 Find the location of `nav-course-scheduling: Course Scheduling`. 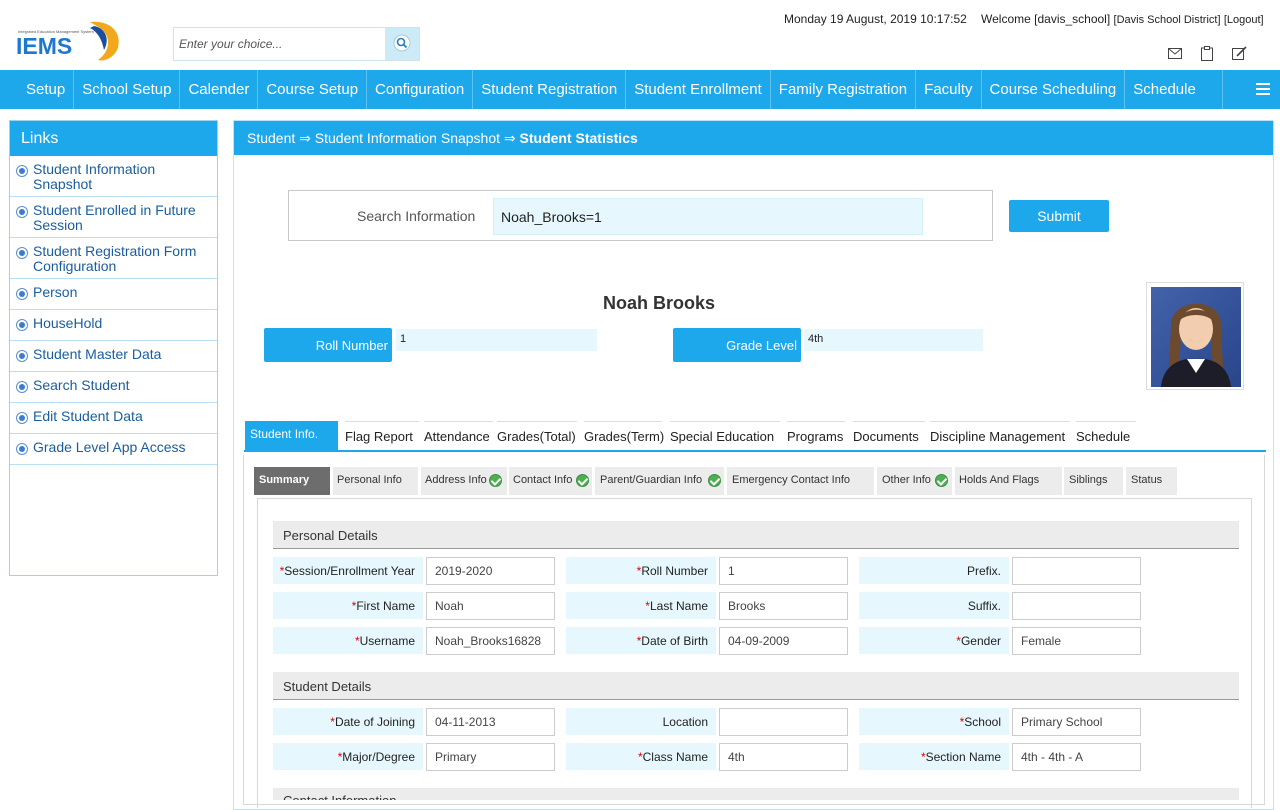

nav-course-scheduling: Course Scheduling is located at coordinates (1054, 89).